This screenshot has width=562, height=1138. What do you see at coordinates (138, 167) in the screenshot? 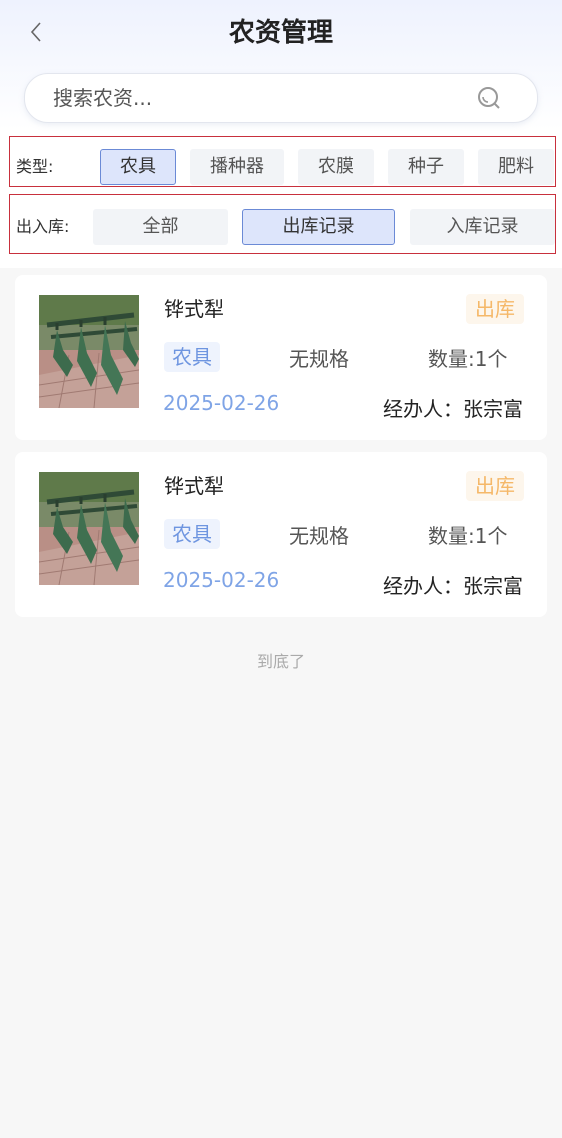
I see `type-chip-farm-tools: 农具` at bounding box center [138, 167].